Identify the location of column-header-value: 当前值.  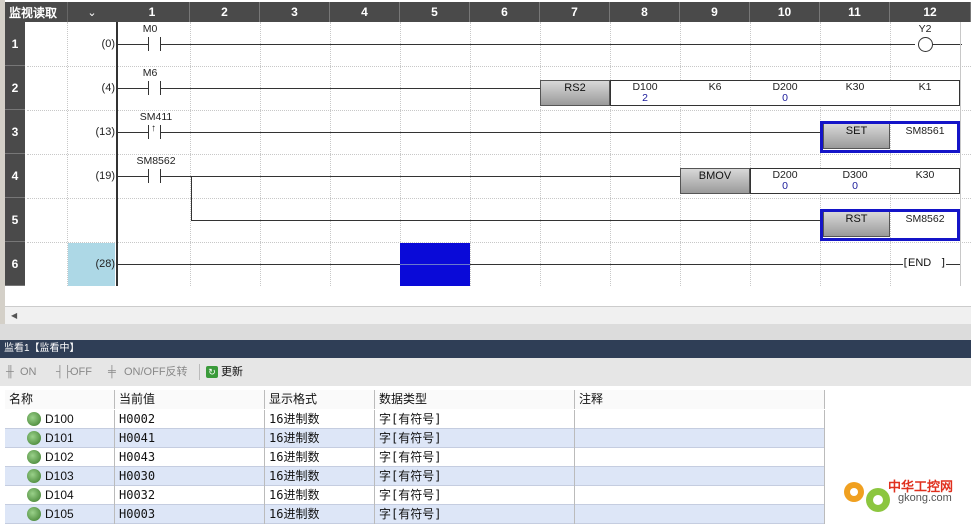
(190, 399).